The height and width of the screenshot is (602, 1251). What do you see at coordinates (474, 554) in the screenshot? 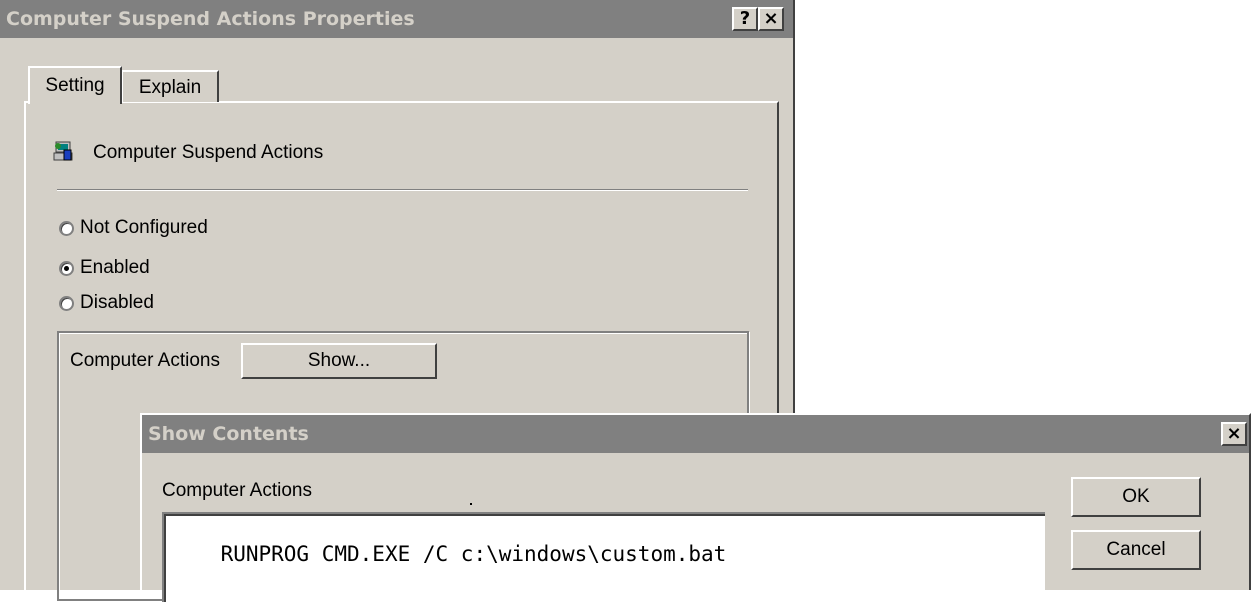
I see `list-entry: RUNPROG CMD.EXE /C c:\windows\custom.bat` at bounding box center [474, 554].